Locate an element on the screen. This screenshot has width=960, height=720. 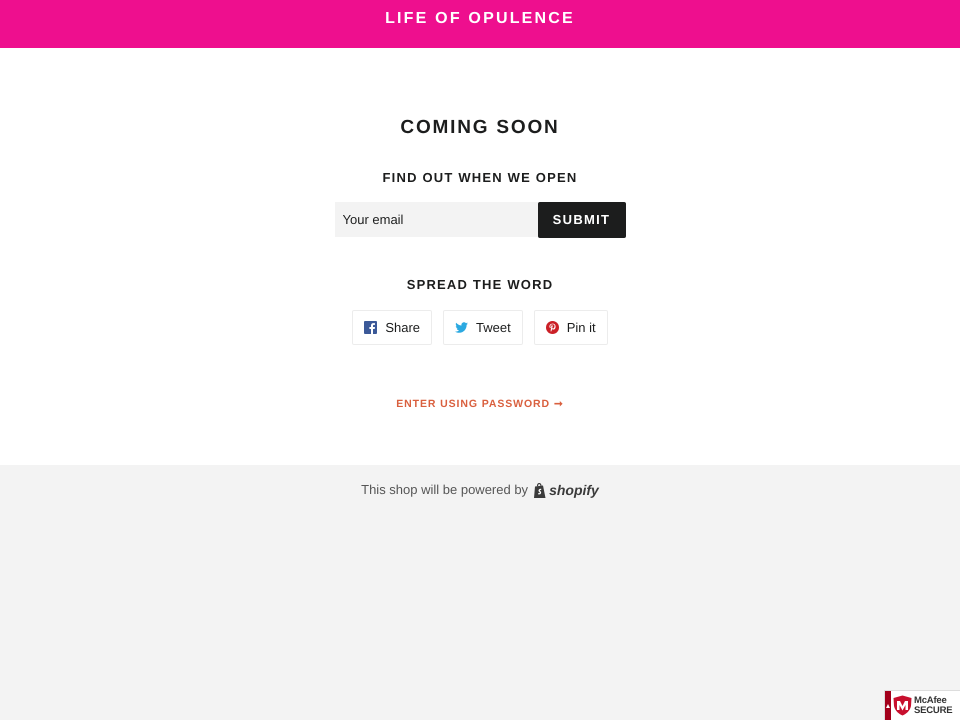
brand-link: shopify is located at coordinates (566, 490).